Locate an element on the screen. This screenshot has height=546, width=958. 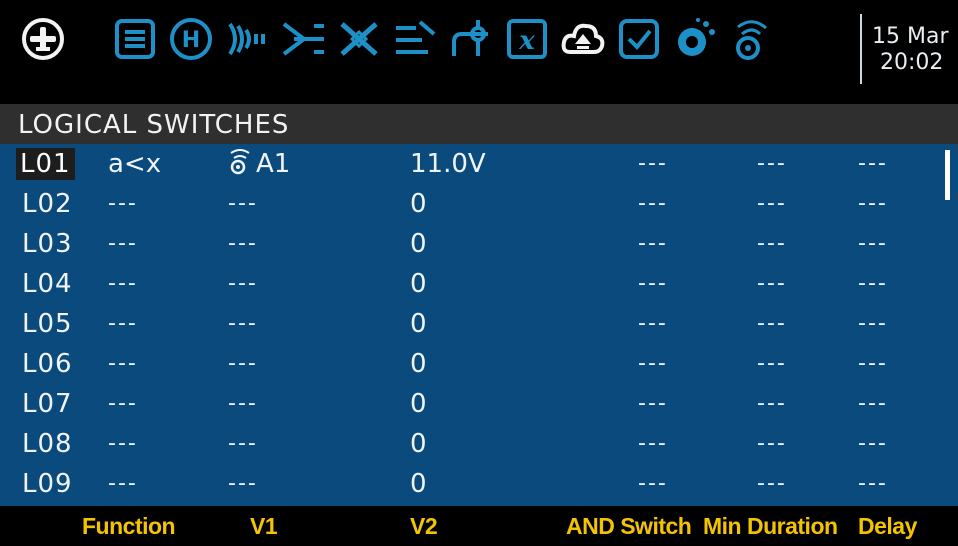
table-row: L06 --- --- 0 --- --- --- is located at coordinates (479, 364).